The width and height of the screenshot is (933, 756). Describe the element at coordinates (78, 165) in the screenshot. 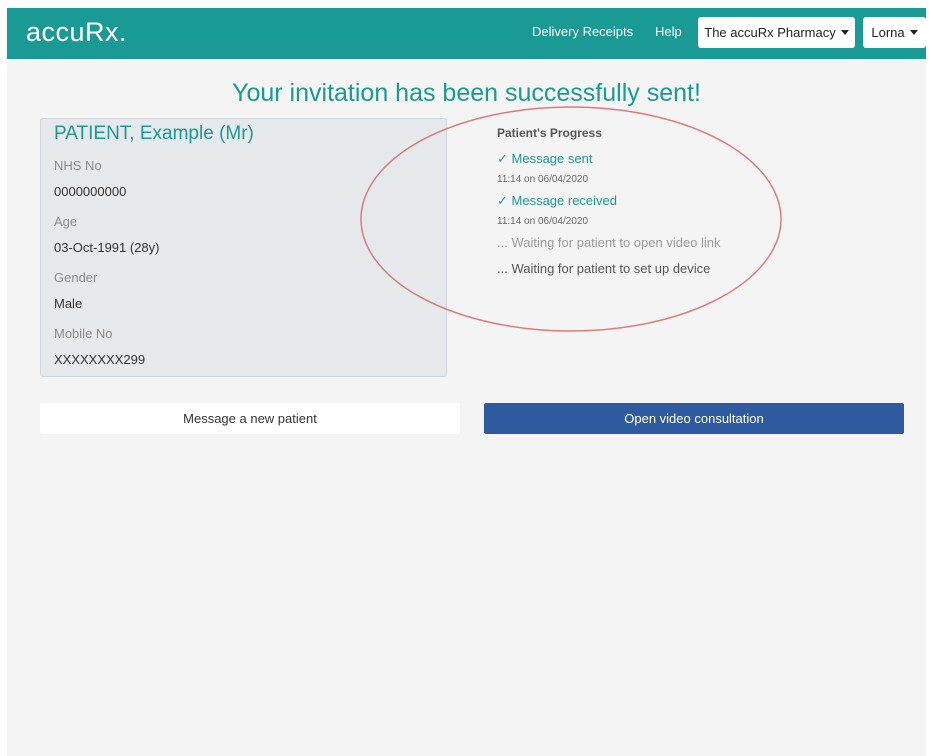

I see `nhs-number-label: NHS No` at that location.